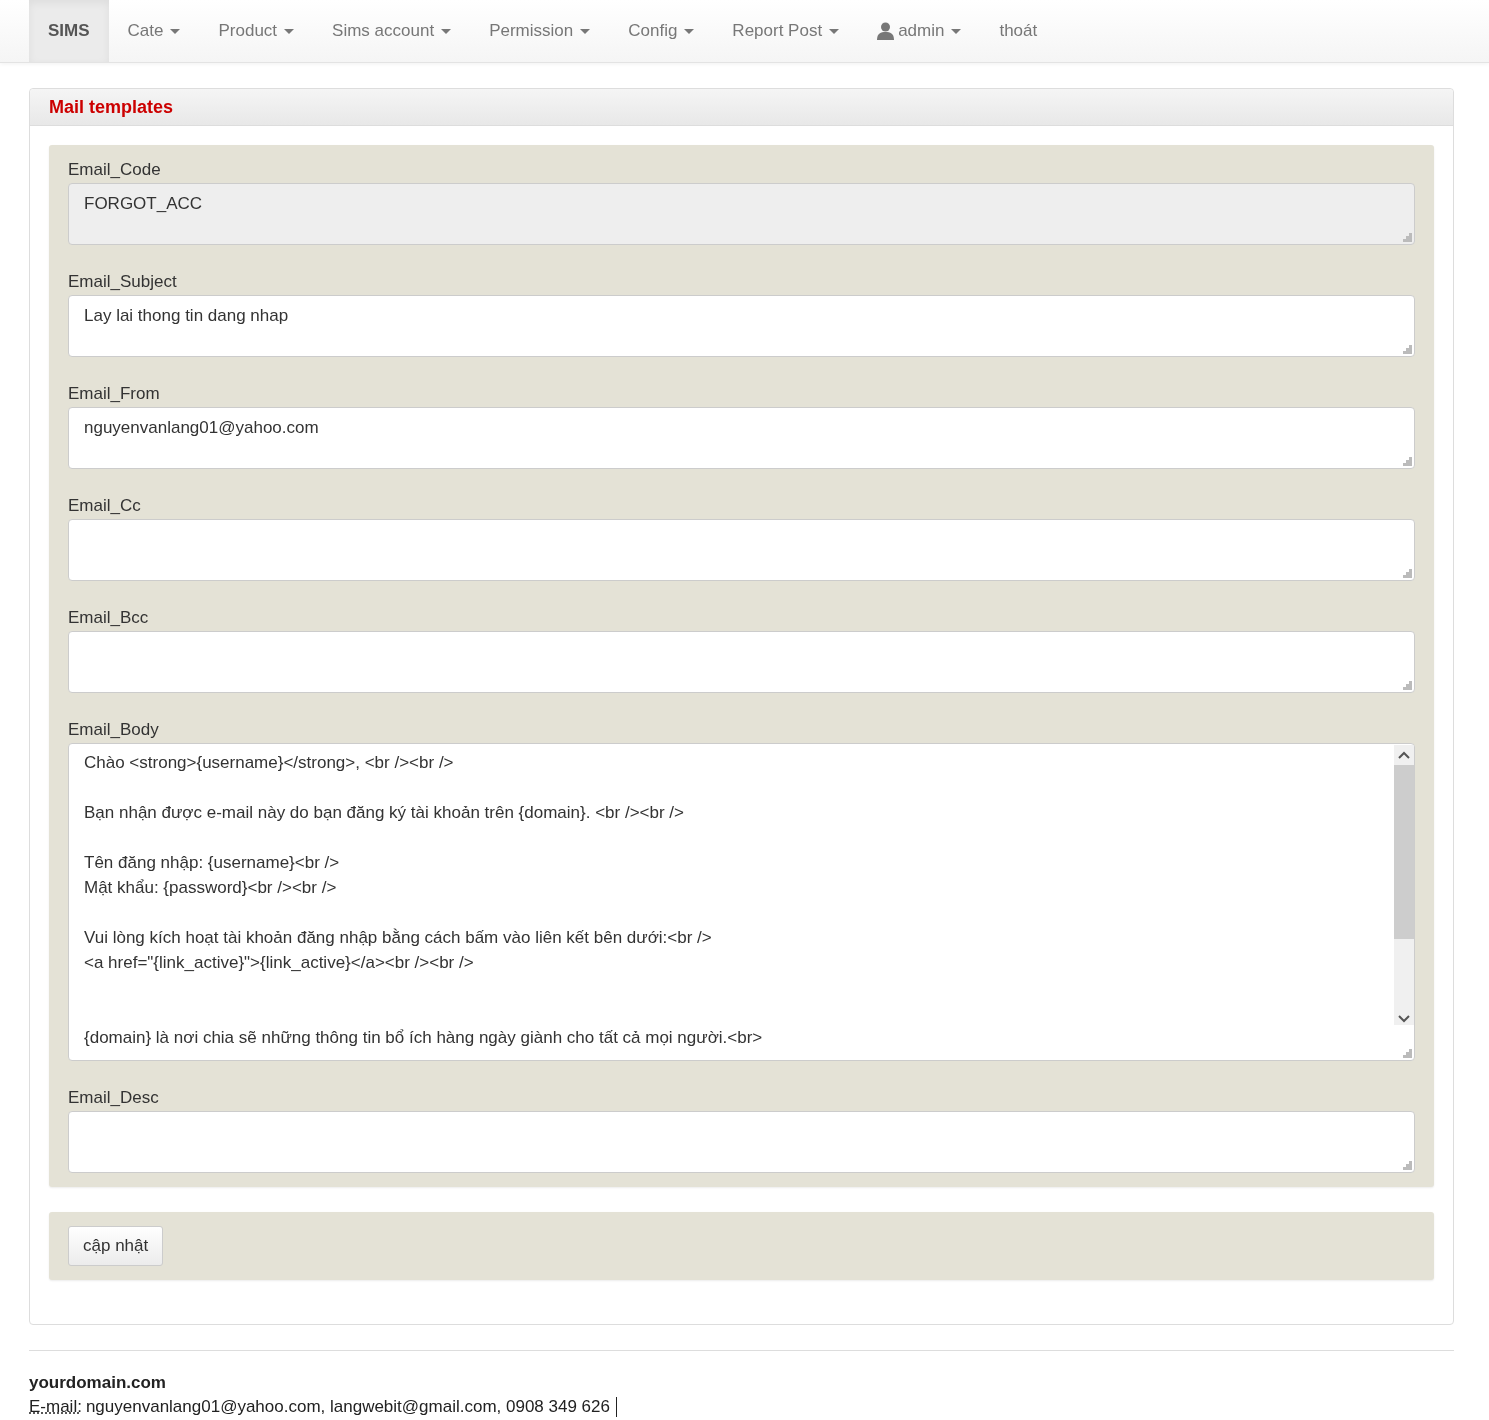 This screenshot has width=1489, height=1420. What do you see at coordinates (886, 31) in the screenshot?
I see `user-icon` at bounding box center [886, 31].